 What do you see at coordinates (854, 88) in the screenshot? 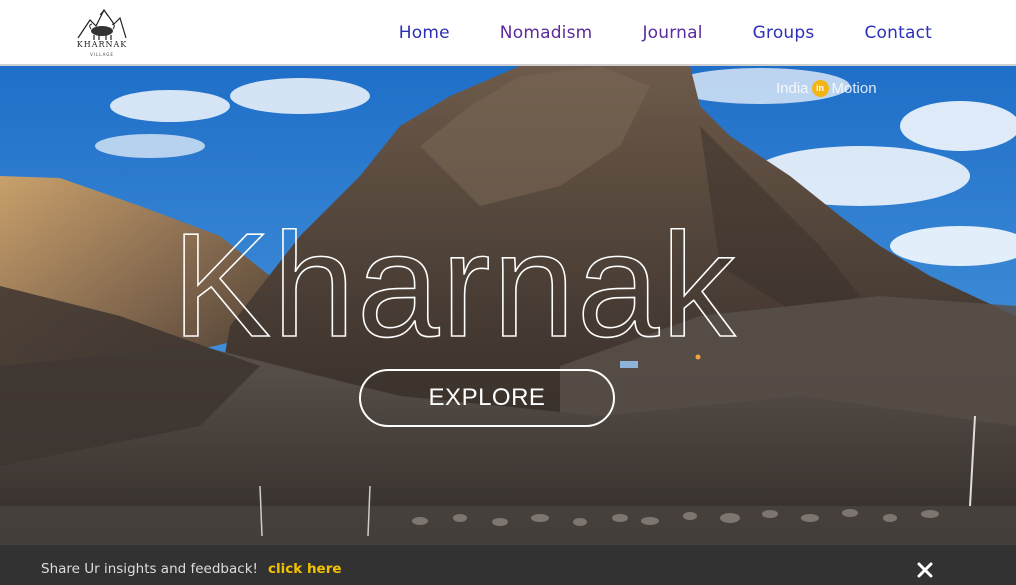
I see `watermark-text-right: Motion` at bounding box center [854, 88].